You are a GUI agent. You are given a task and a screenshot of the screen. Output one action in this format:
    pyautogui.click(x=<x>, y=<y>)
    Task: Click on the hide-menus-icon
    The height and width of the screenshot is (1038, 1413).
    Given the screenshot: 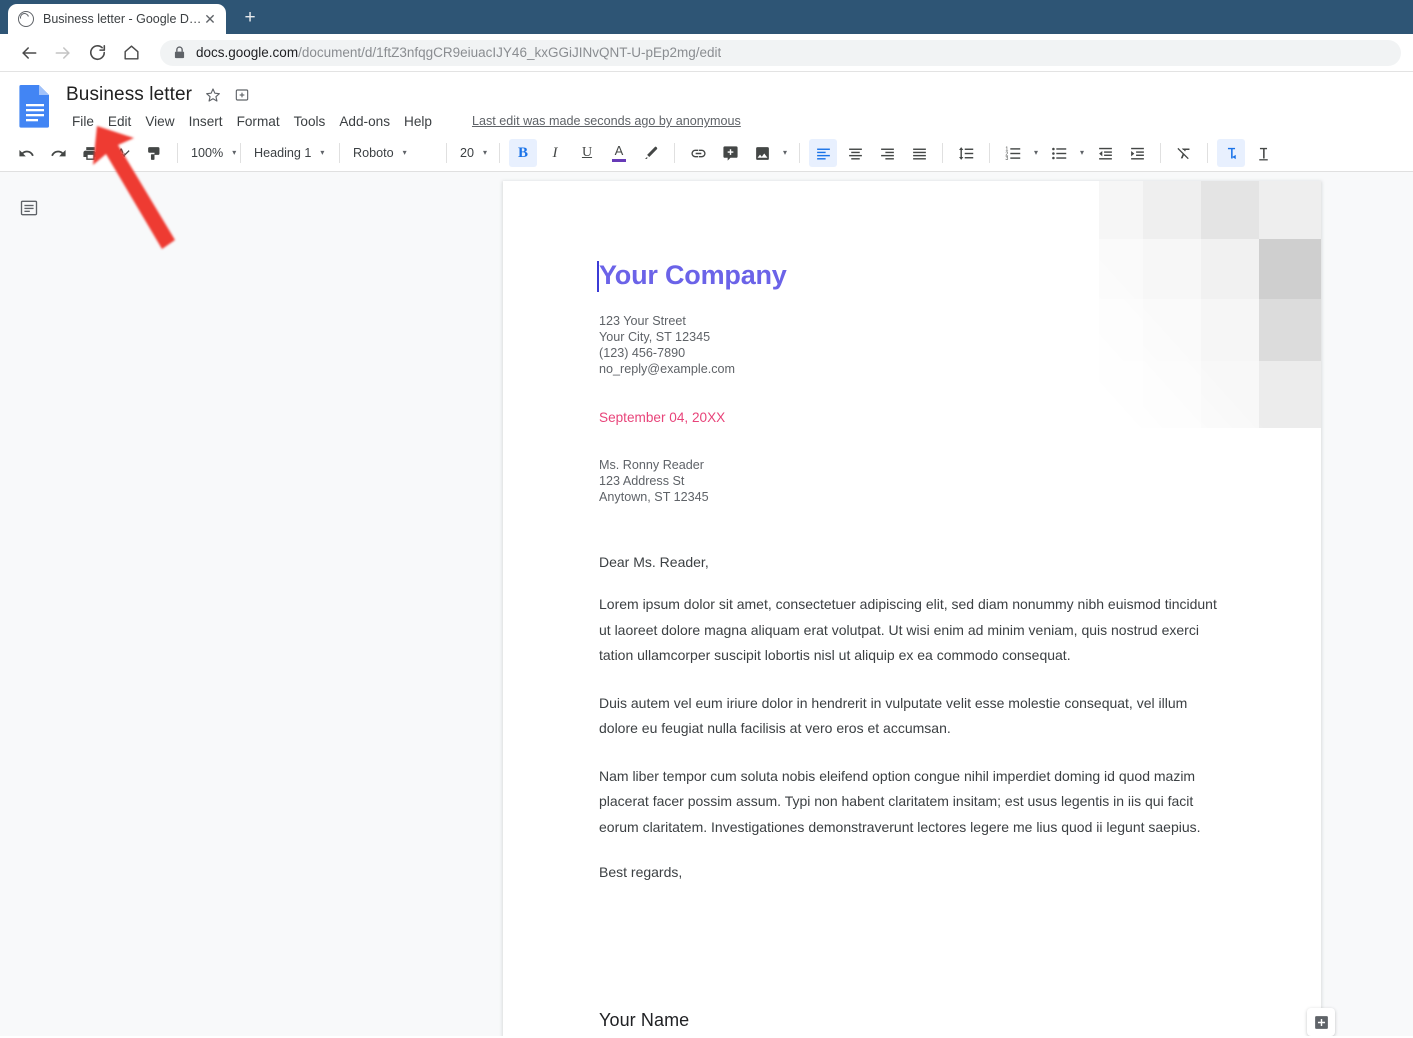 What is the action you would take?
    pyautogui.click(x=1263, y=153)
    